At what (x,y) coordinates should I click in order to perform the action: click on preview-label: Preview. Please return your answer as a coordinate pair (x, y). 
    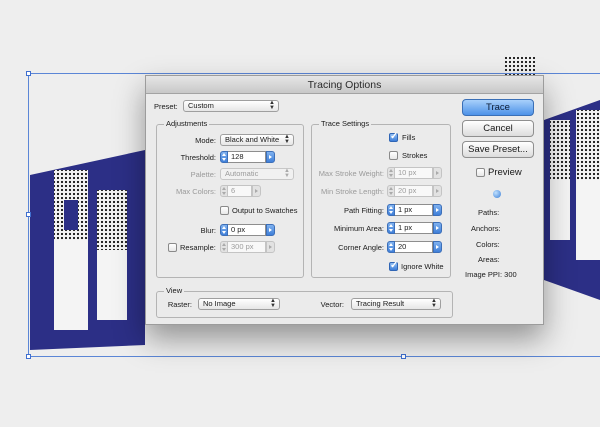
    Looking at the image, I should click on (505, 172).